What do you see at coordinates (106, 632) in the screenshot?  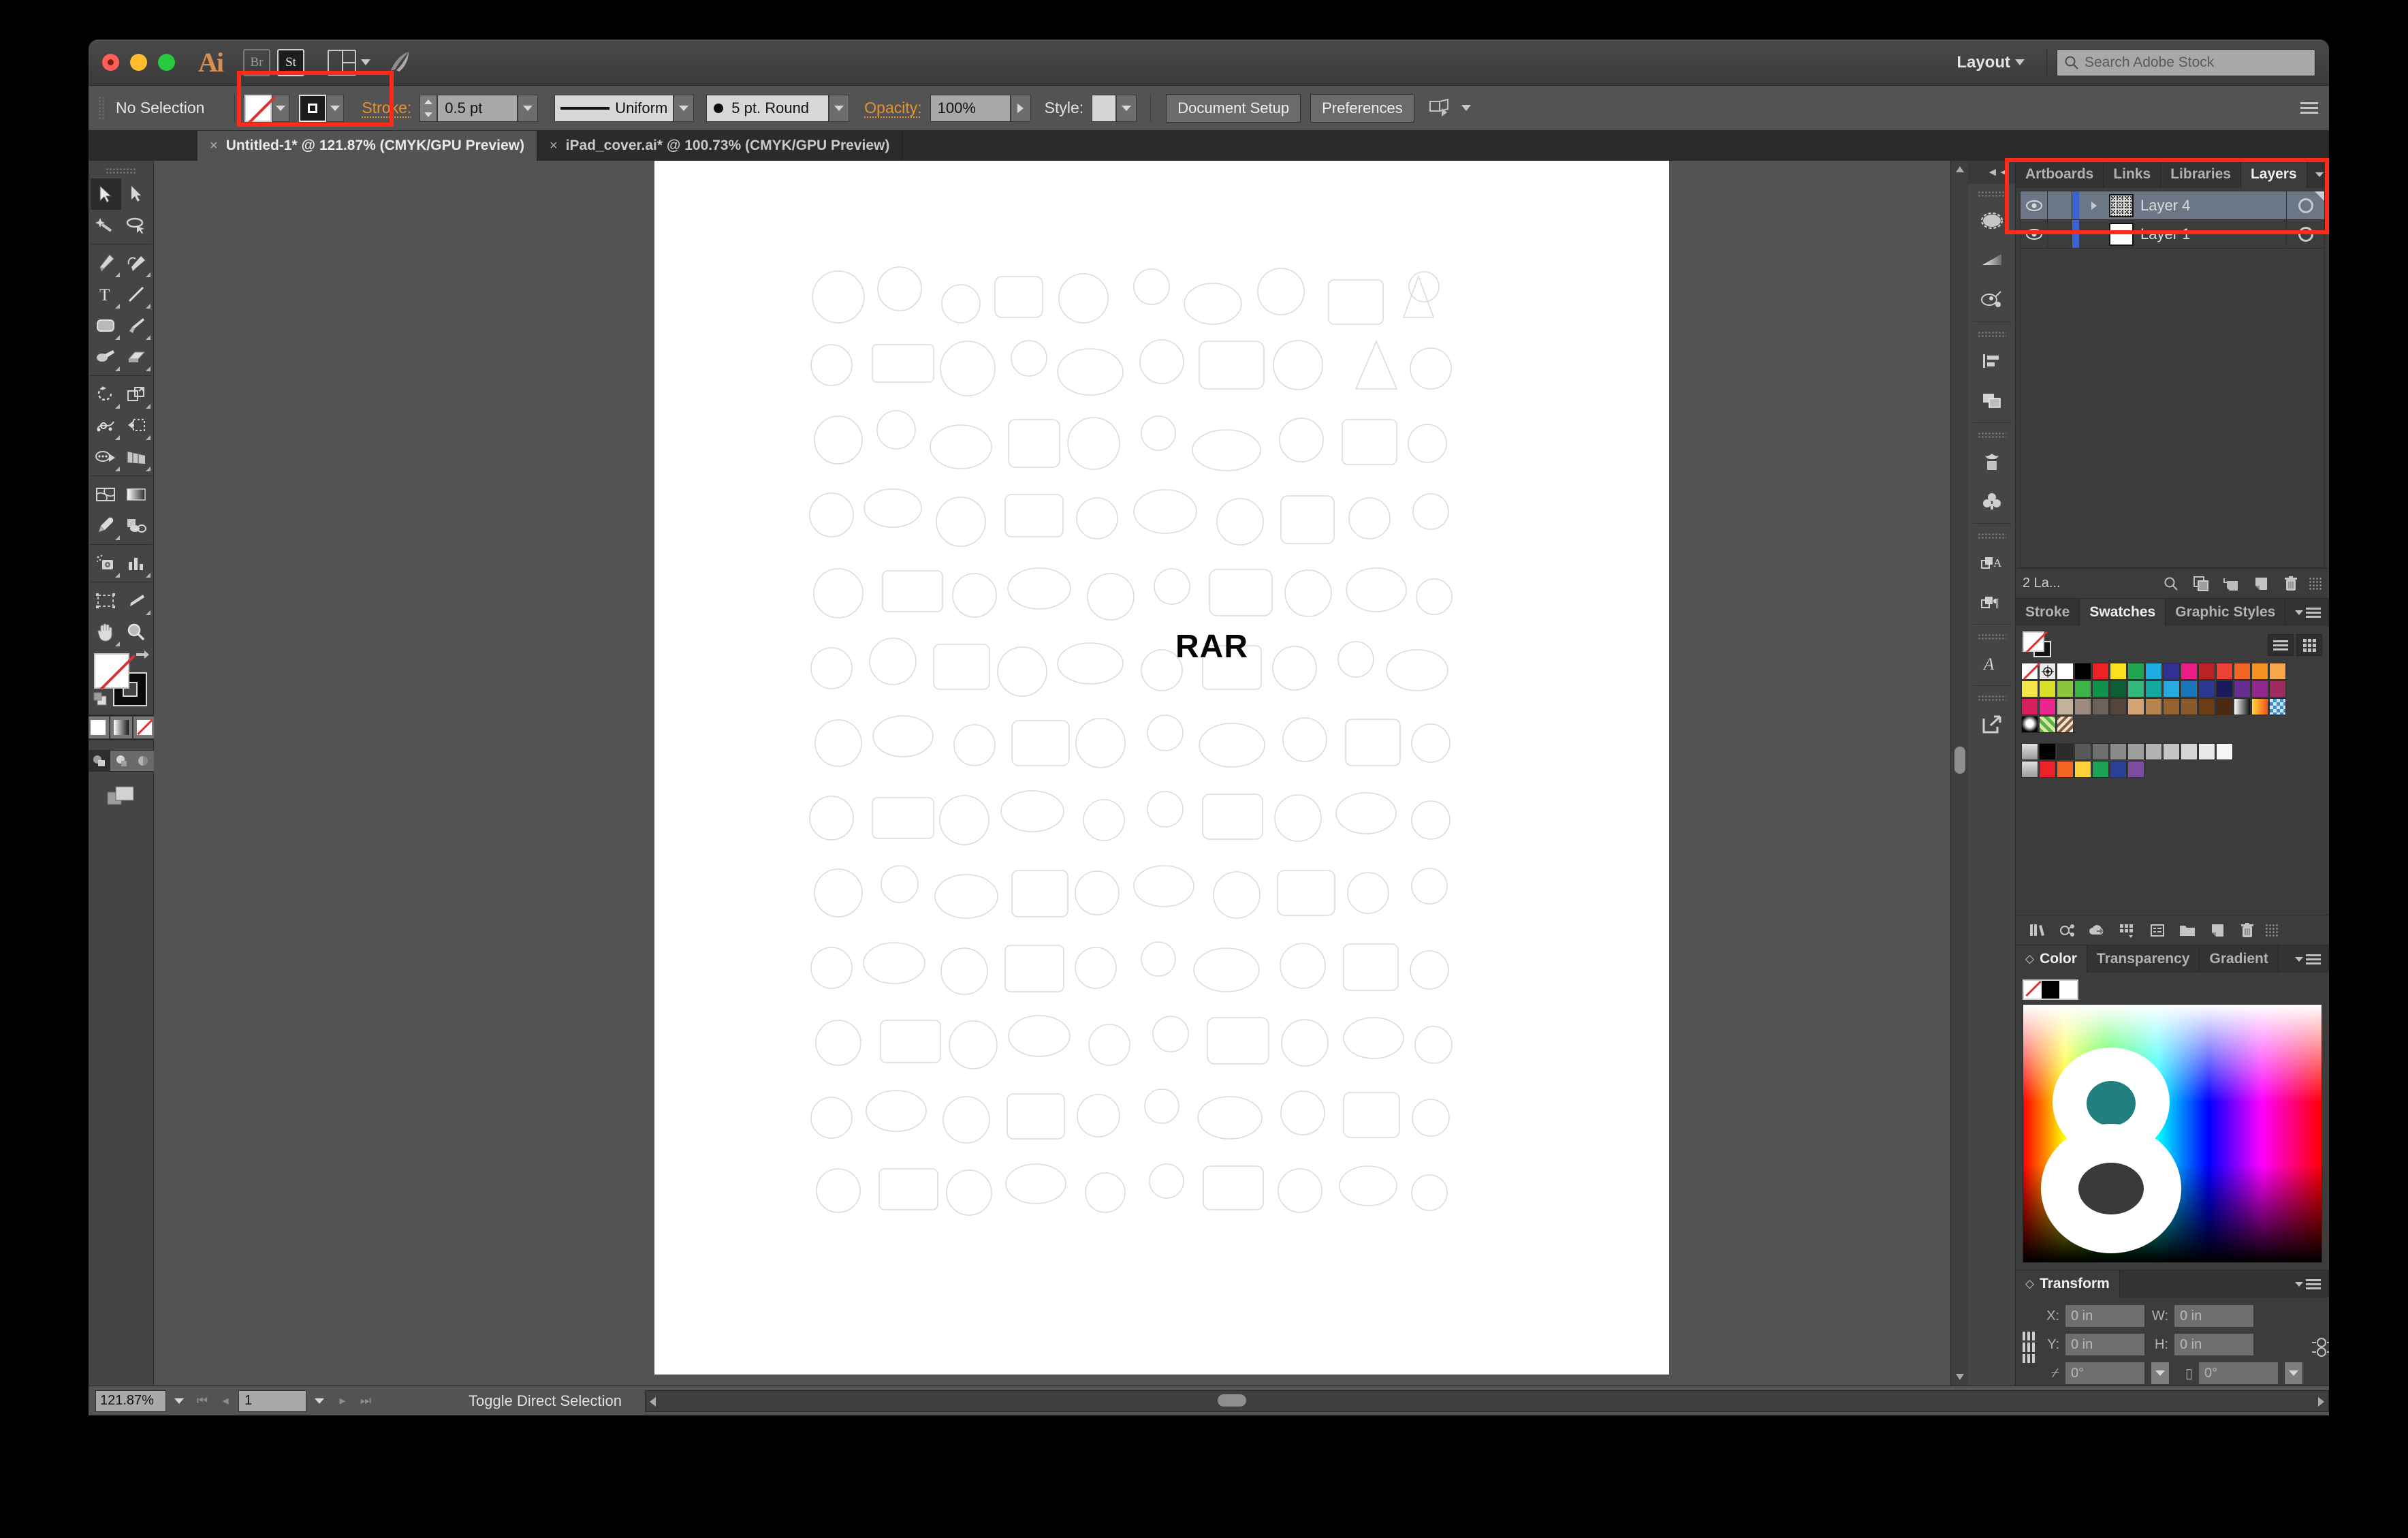 I see `hand-tool` at bounding box center [106, 632].